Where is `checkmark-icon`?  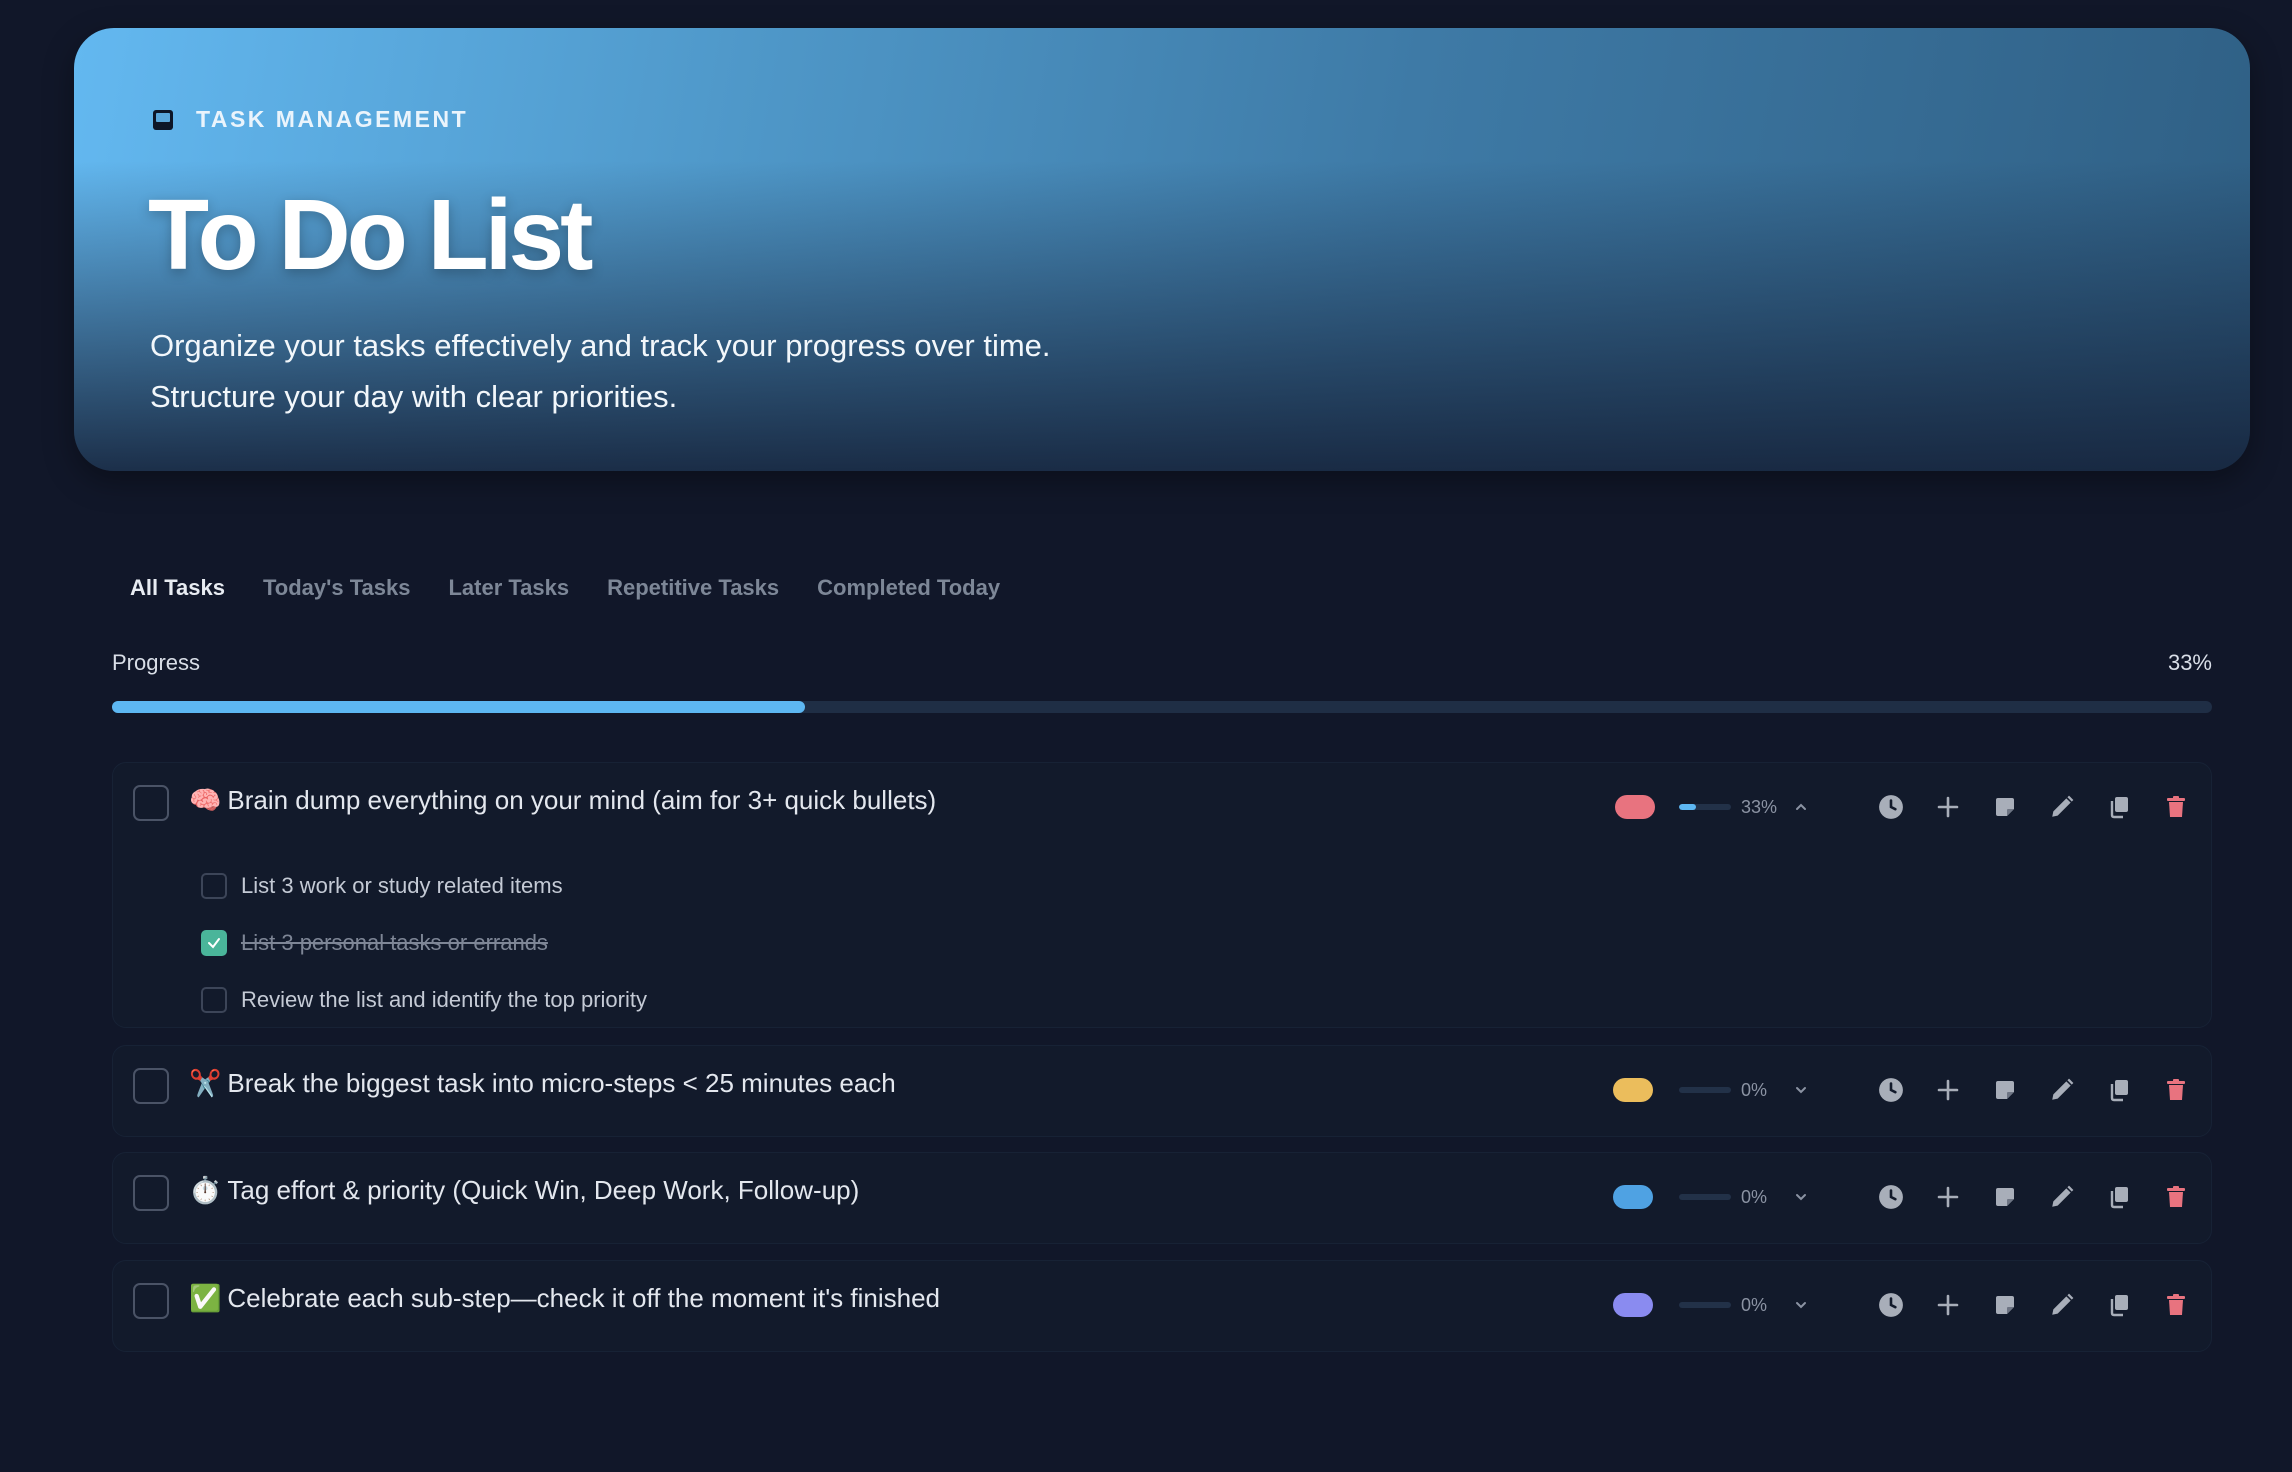
checkmark-icon is located at coordinates (214, 943).